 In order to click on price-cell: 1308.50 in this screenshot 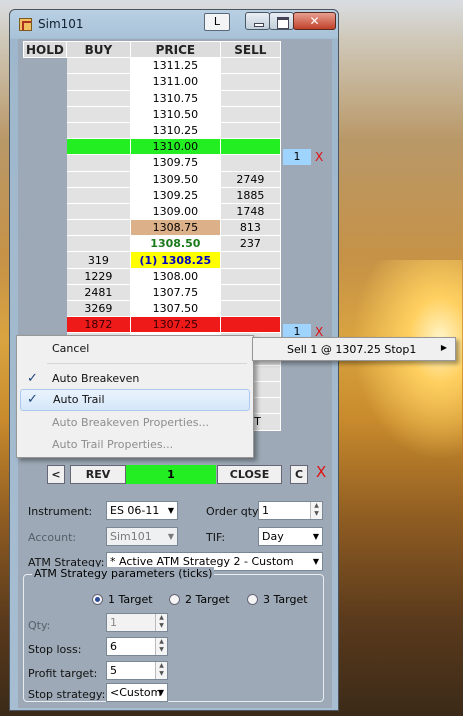, I will do `click(175, 244)`.